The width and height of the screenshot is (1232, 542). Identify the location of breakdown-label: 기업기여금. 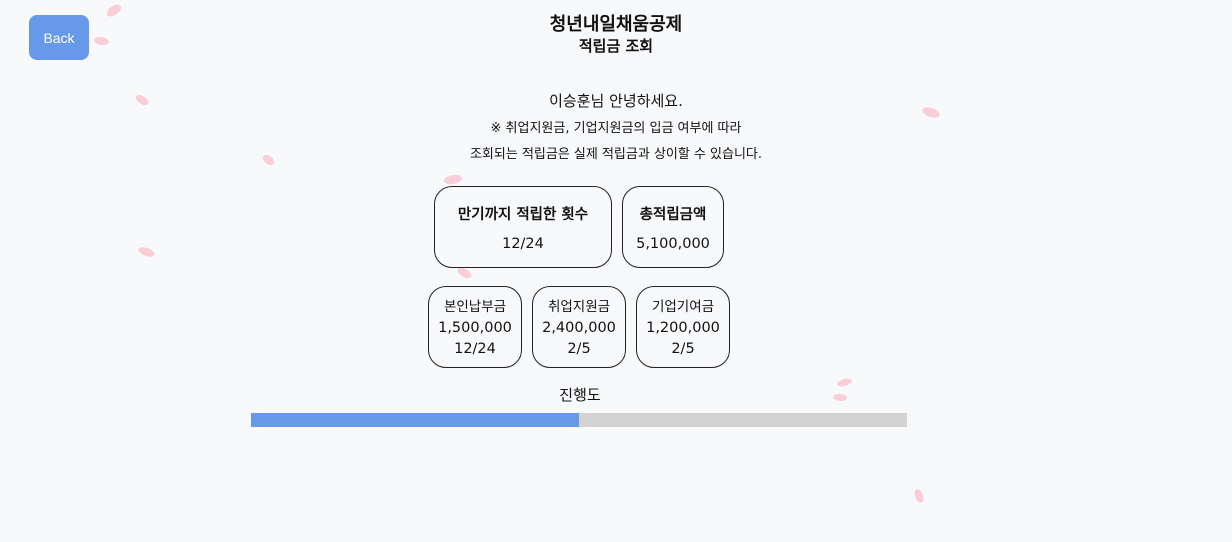
(683, 307).